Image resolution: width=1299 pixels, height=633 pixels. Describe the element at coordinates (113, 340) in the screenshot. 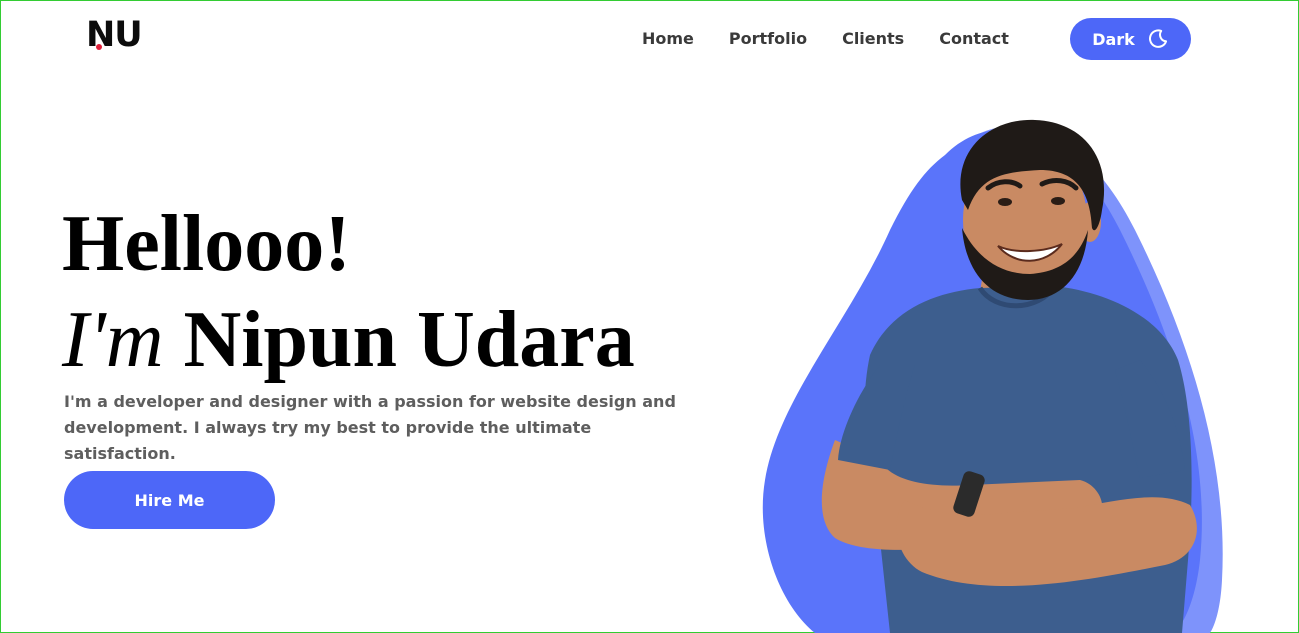

I see `hero-im: I'm` at that location.